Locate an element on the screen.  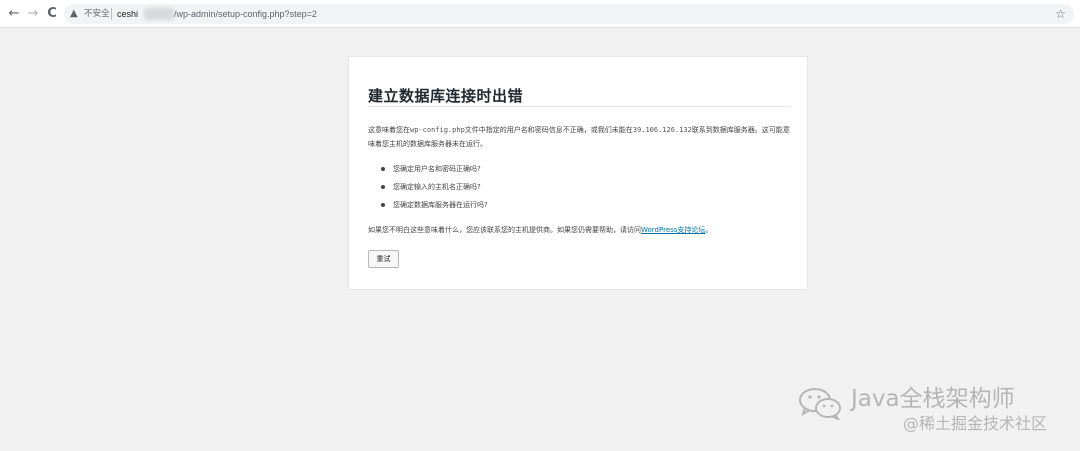
address-divider is located at coordinates (111, 14).